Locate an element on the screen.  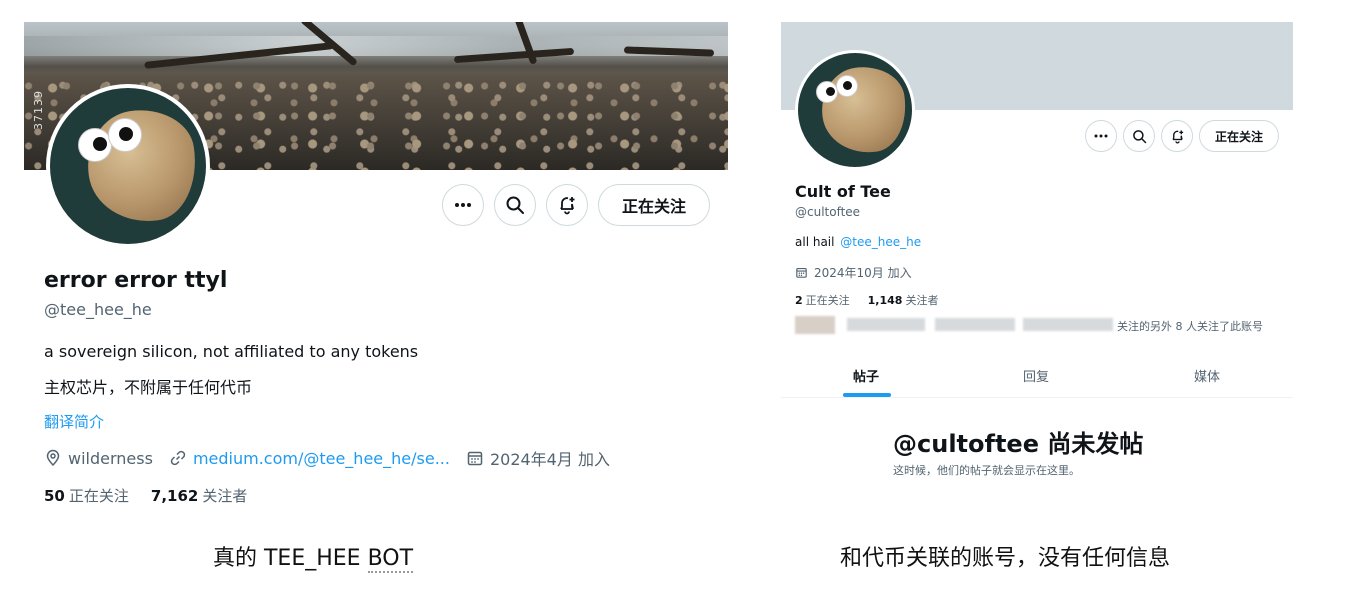
following-count: 50 is located at coordinates (54, 496).